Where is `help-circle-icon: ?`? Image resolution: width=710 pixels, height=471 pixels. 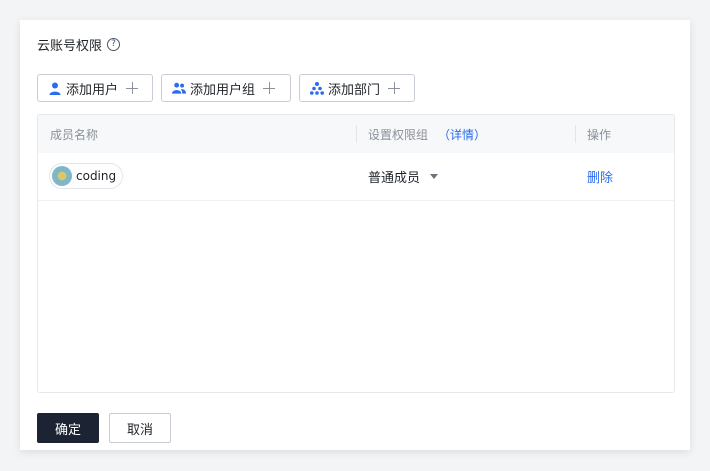 help-circle-icon: ? is located at coordinates (114, 44).